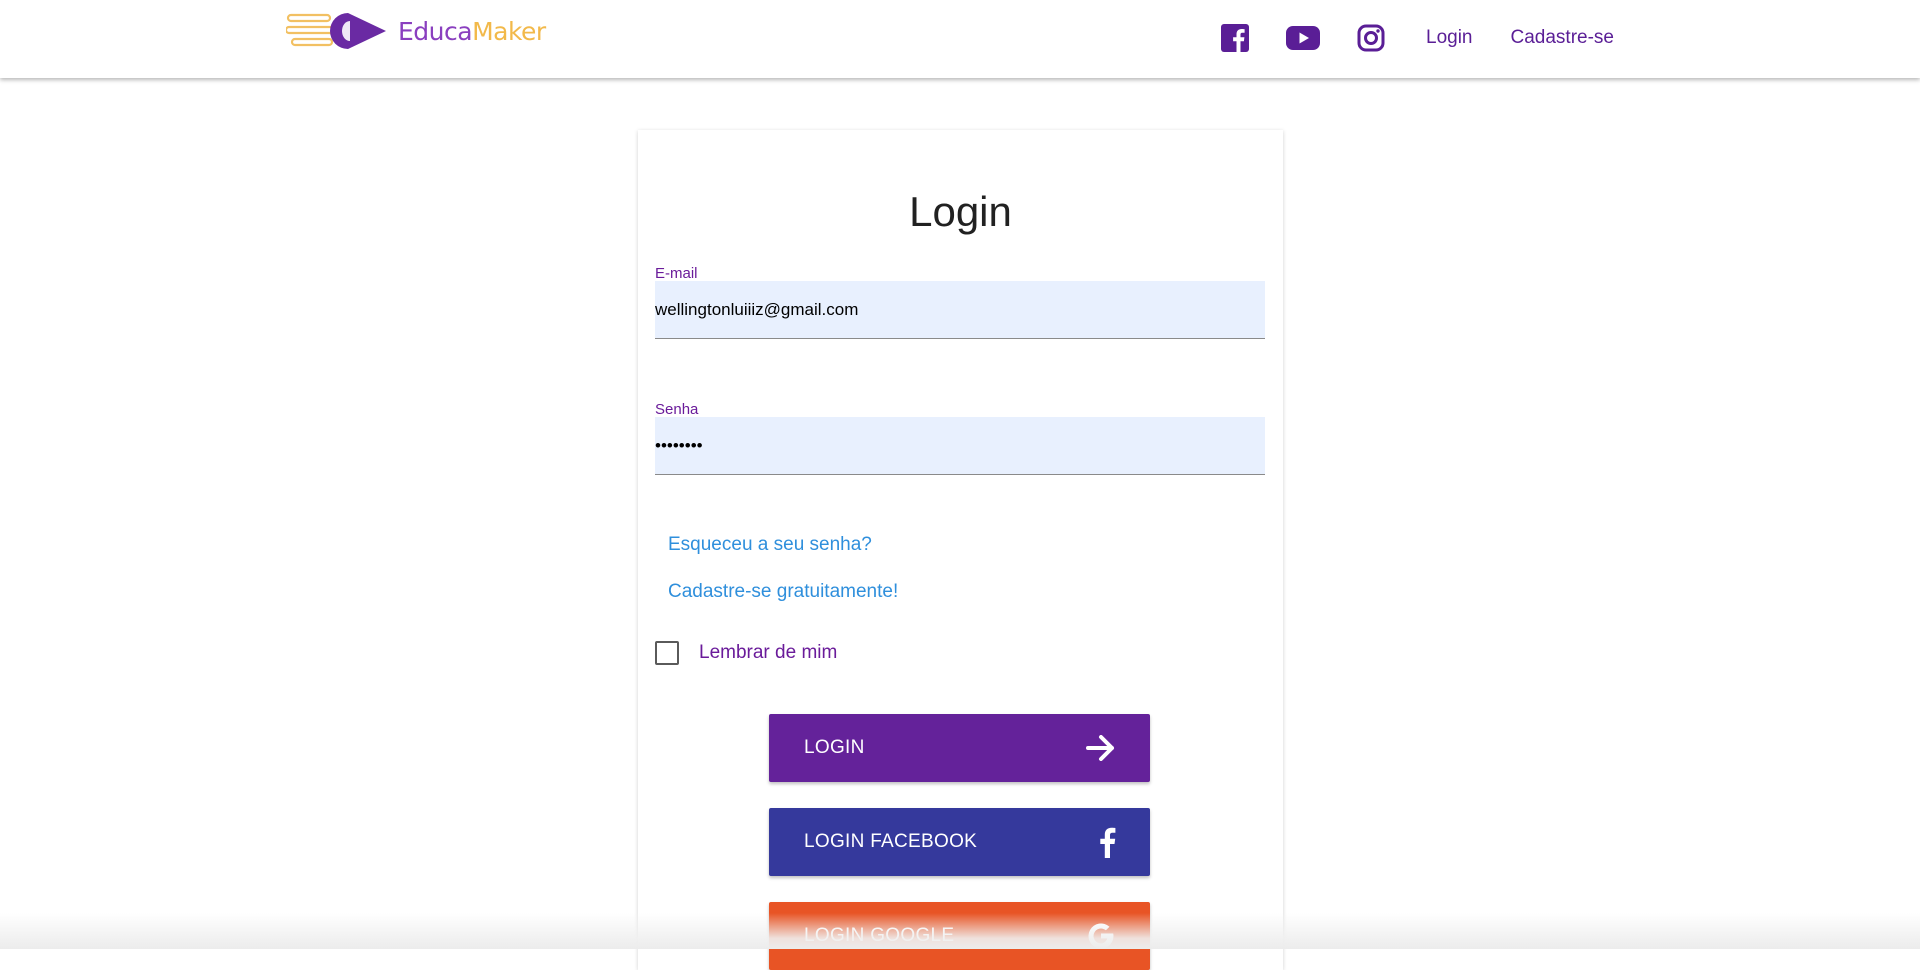  Describe the element at coordinates (879, 936) in the screenshot. I see `login-google-button-label: LOGIN GOOGLE` at that location.